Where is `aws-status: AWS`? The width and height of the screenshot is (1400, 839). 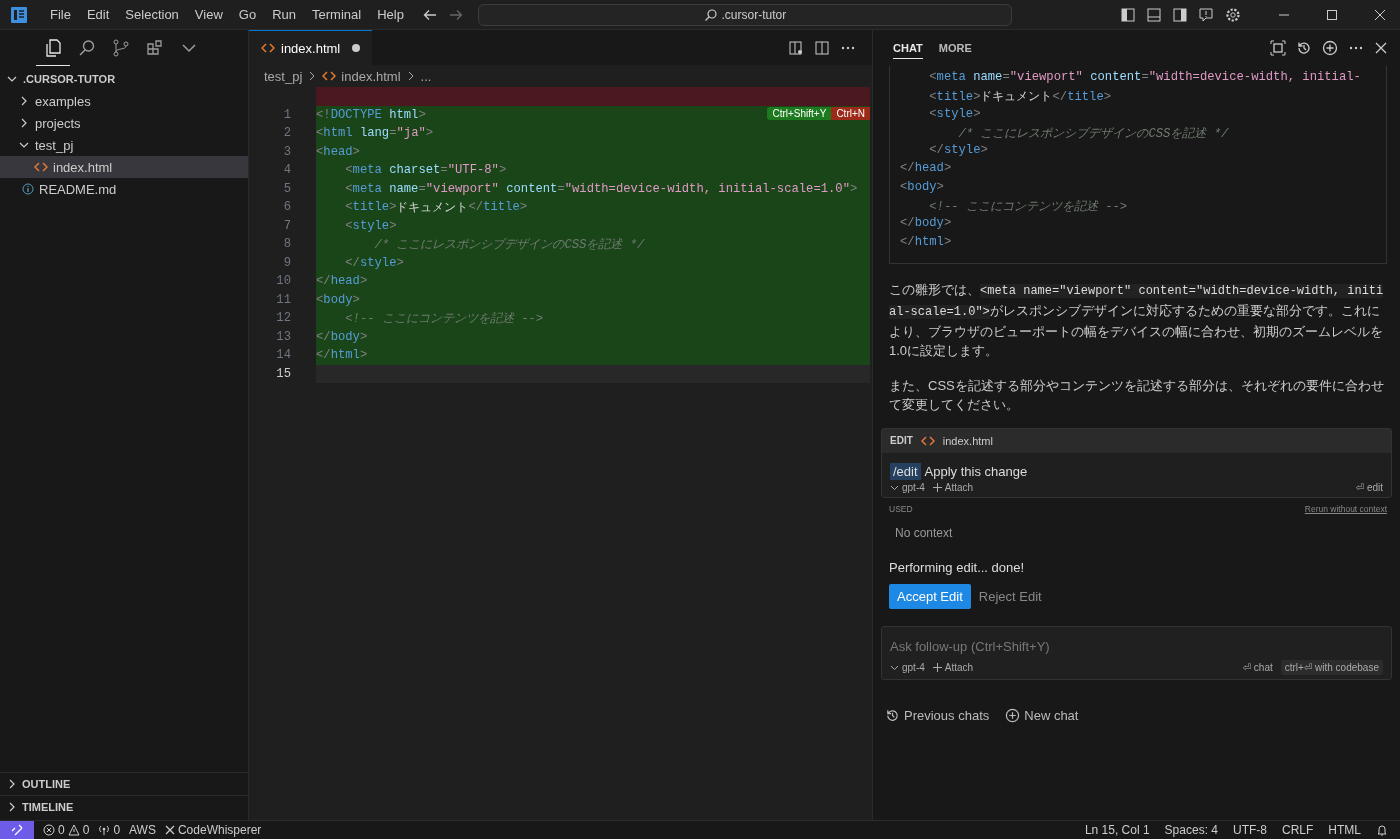
aws-status: AWS is located at coordinates (142, 830).